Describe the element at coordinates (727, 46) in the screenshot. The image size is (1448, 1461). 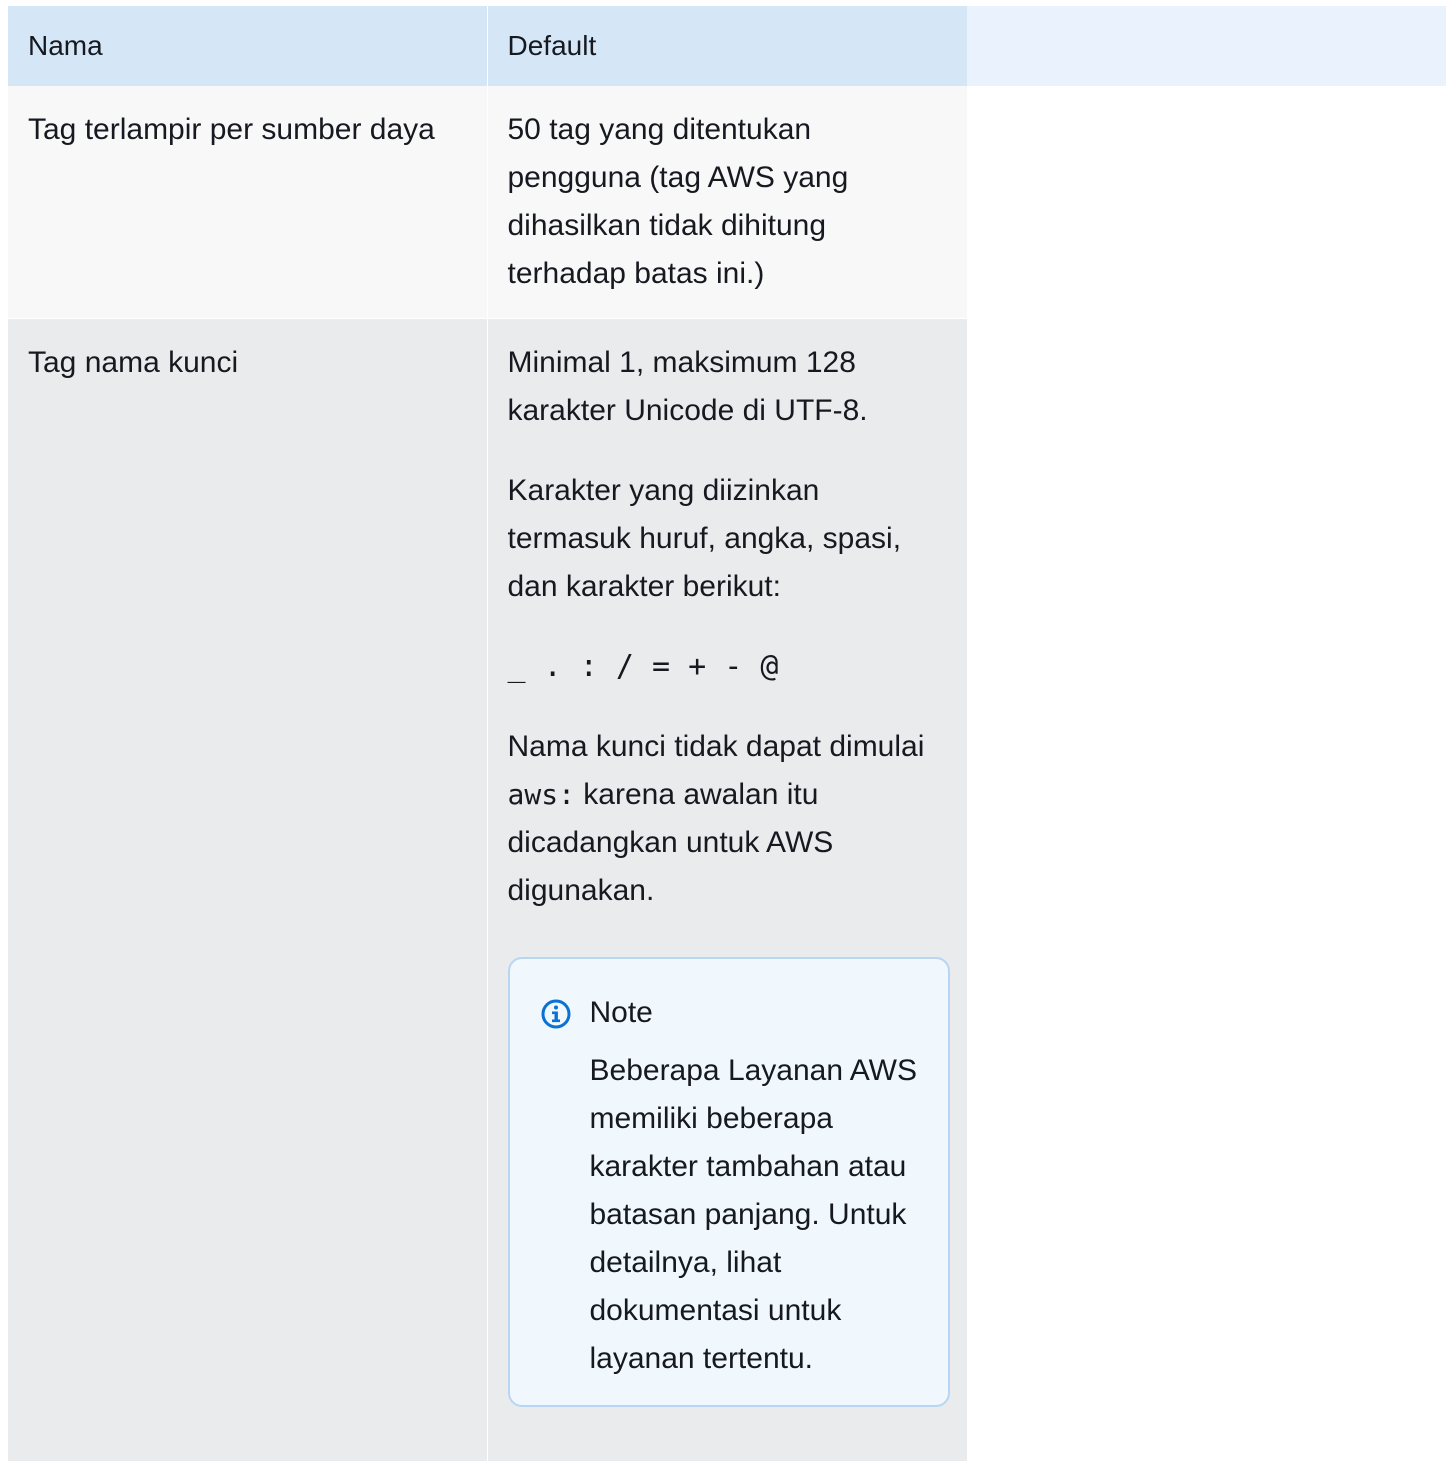
I see `column-header-default: Default` at that location.